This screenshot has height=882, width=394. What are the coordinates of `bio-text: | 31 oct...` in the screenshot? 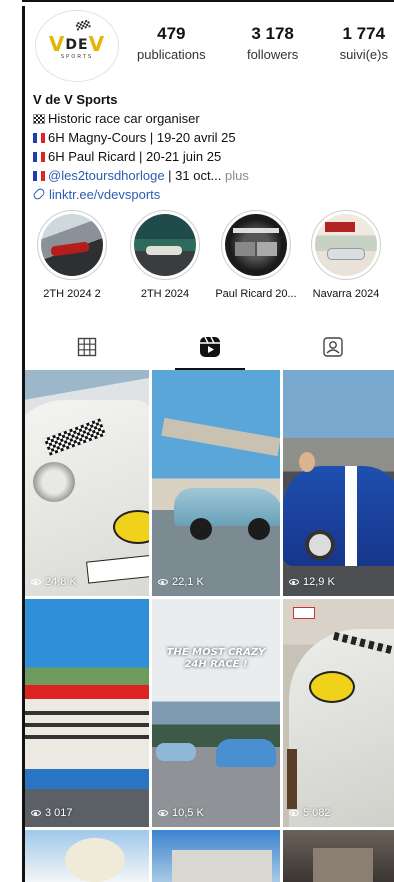 It's located at (193, 175).